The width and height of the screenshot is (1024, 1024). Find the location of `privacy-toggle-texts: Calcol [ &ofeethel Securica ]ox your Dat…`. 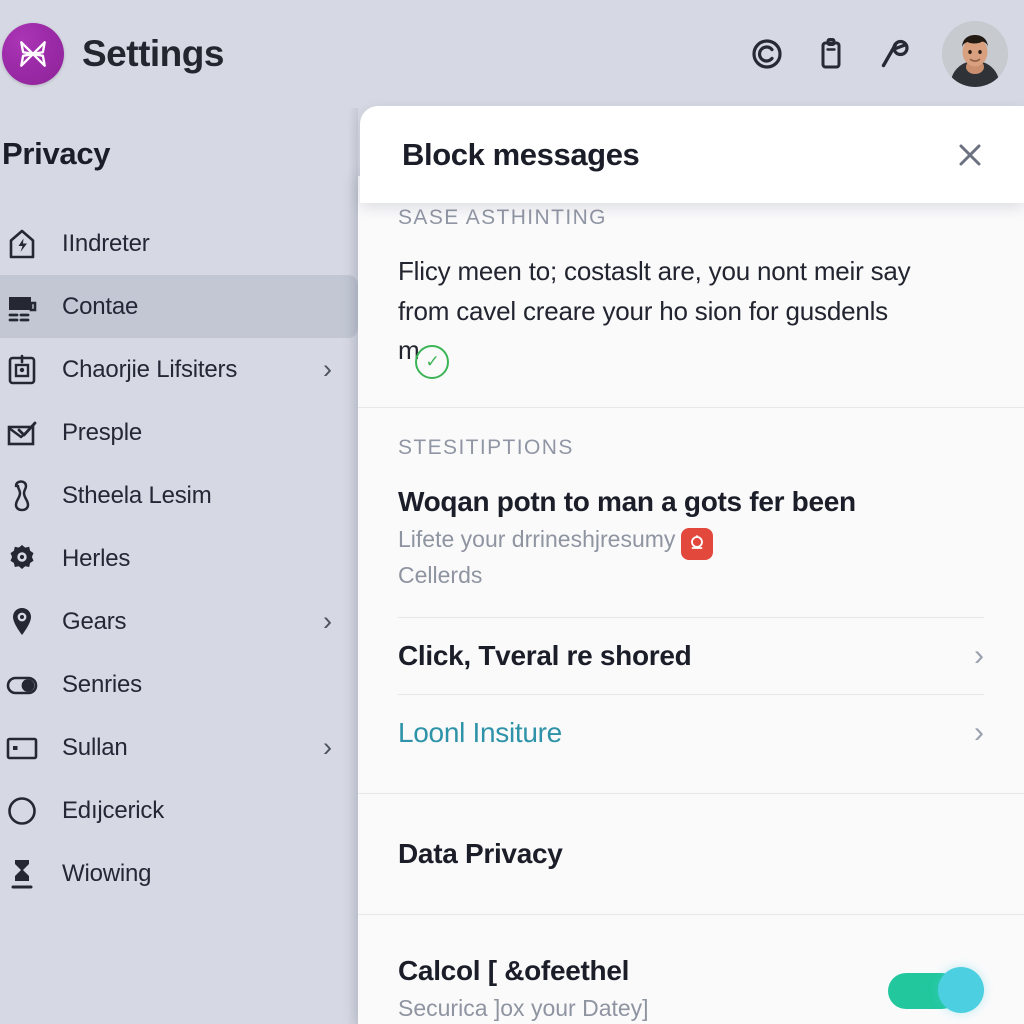

privacy-toggle-texts: Calcol [ &ofeethel Securica ]ox your Dat… is located at coordinates (643, 989).